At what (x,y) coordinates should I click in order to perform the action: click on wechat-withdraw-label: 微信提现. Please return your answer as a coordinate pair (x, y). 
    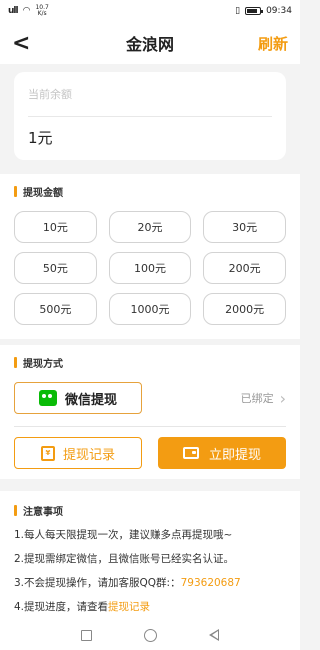
    Looking at the image, I should click on (90, 400).